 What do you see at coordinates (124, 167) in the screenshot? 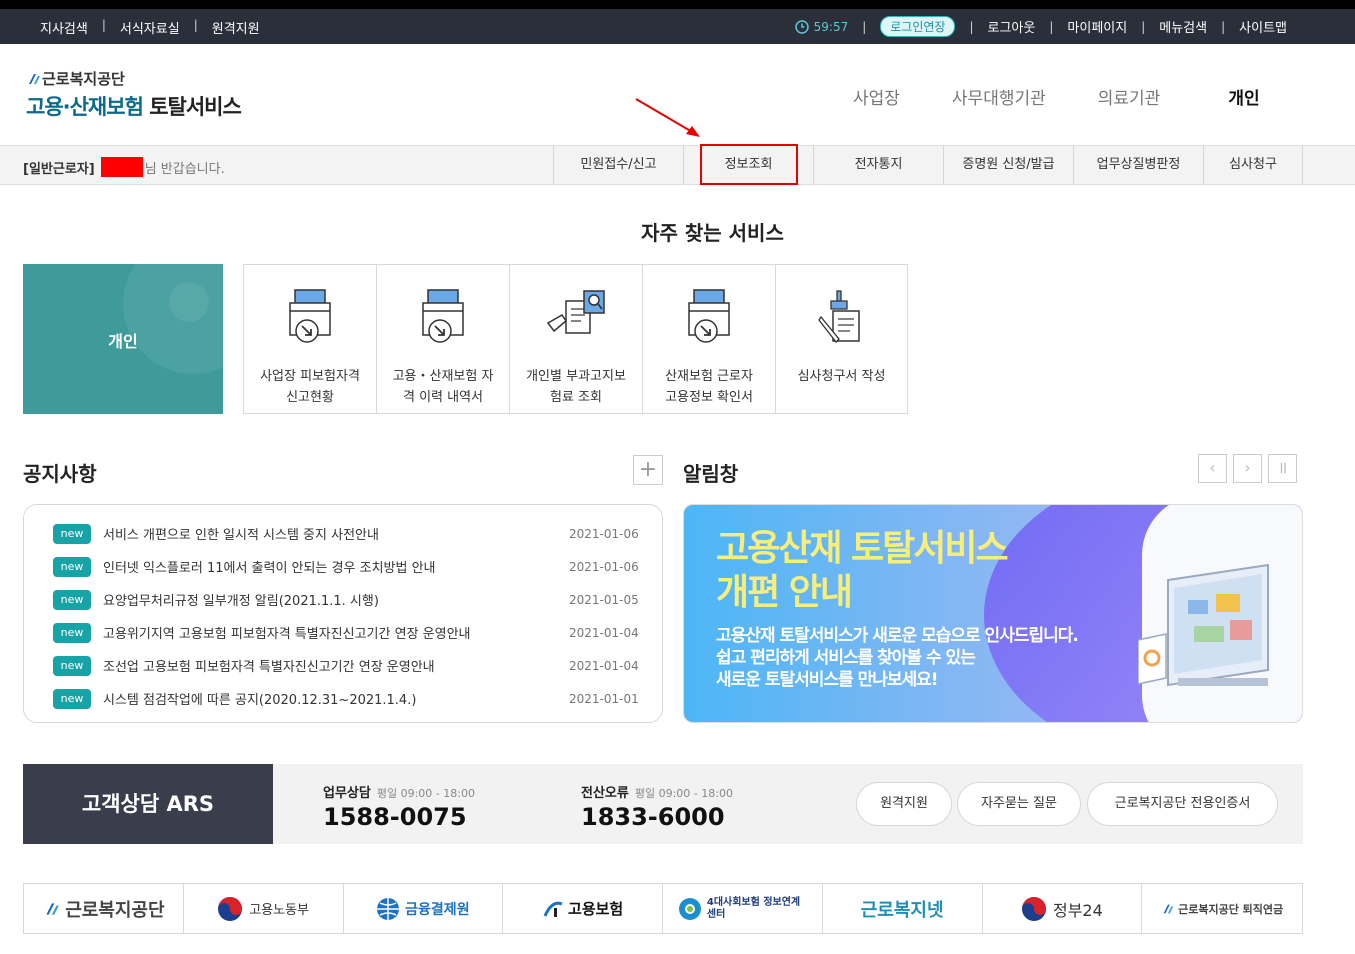
I see `greeting: [일반근로자] 님 반갑습니다.` at bounding box center [124, 167].